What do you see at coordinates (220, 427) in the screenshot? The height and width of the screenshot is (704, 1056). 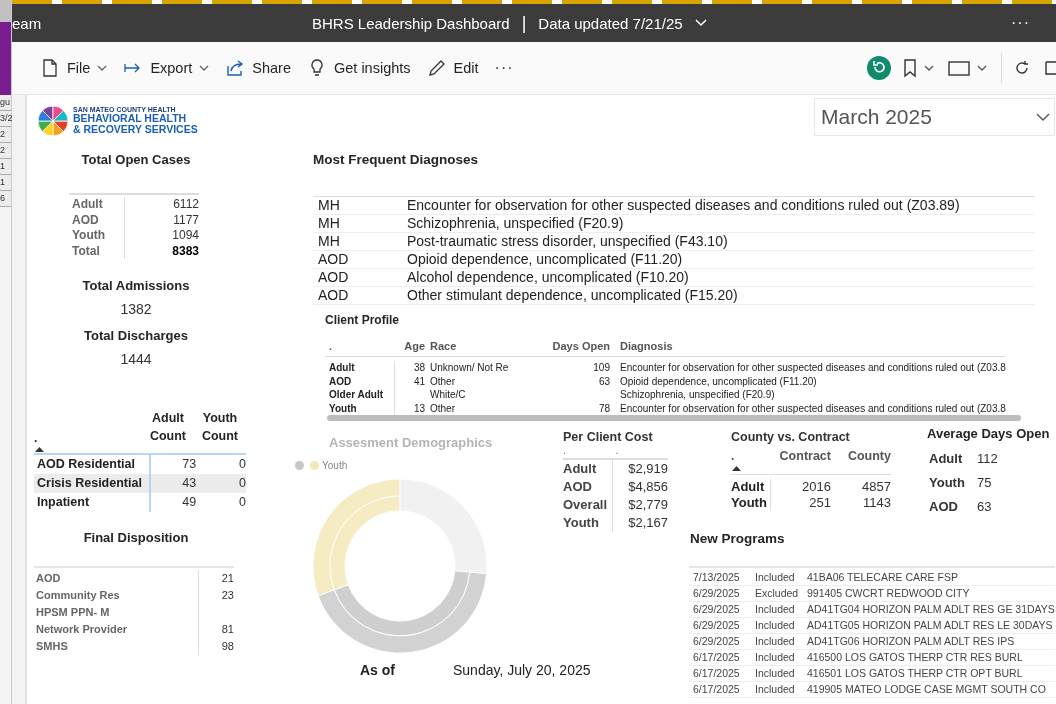 I see `column-header: Youth Count` at bounding box center [220, 427].